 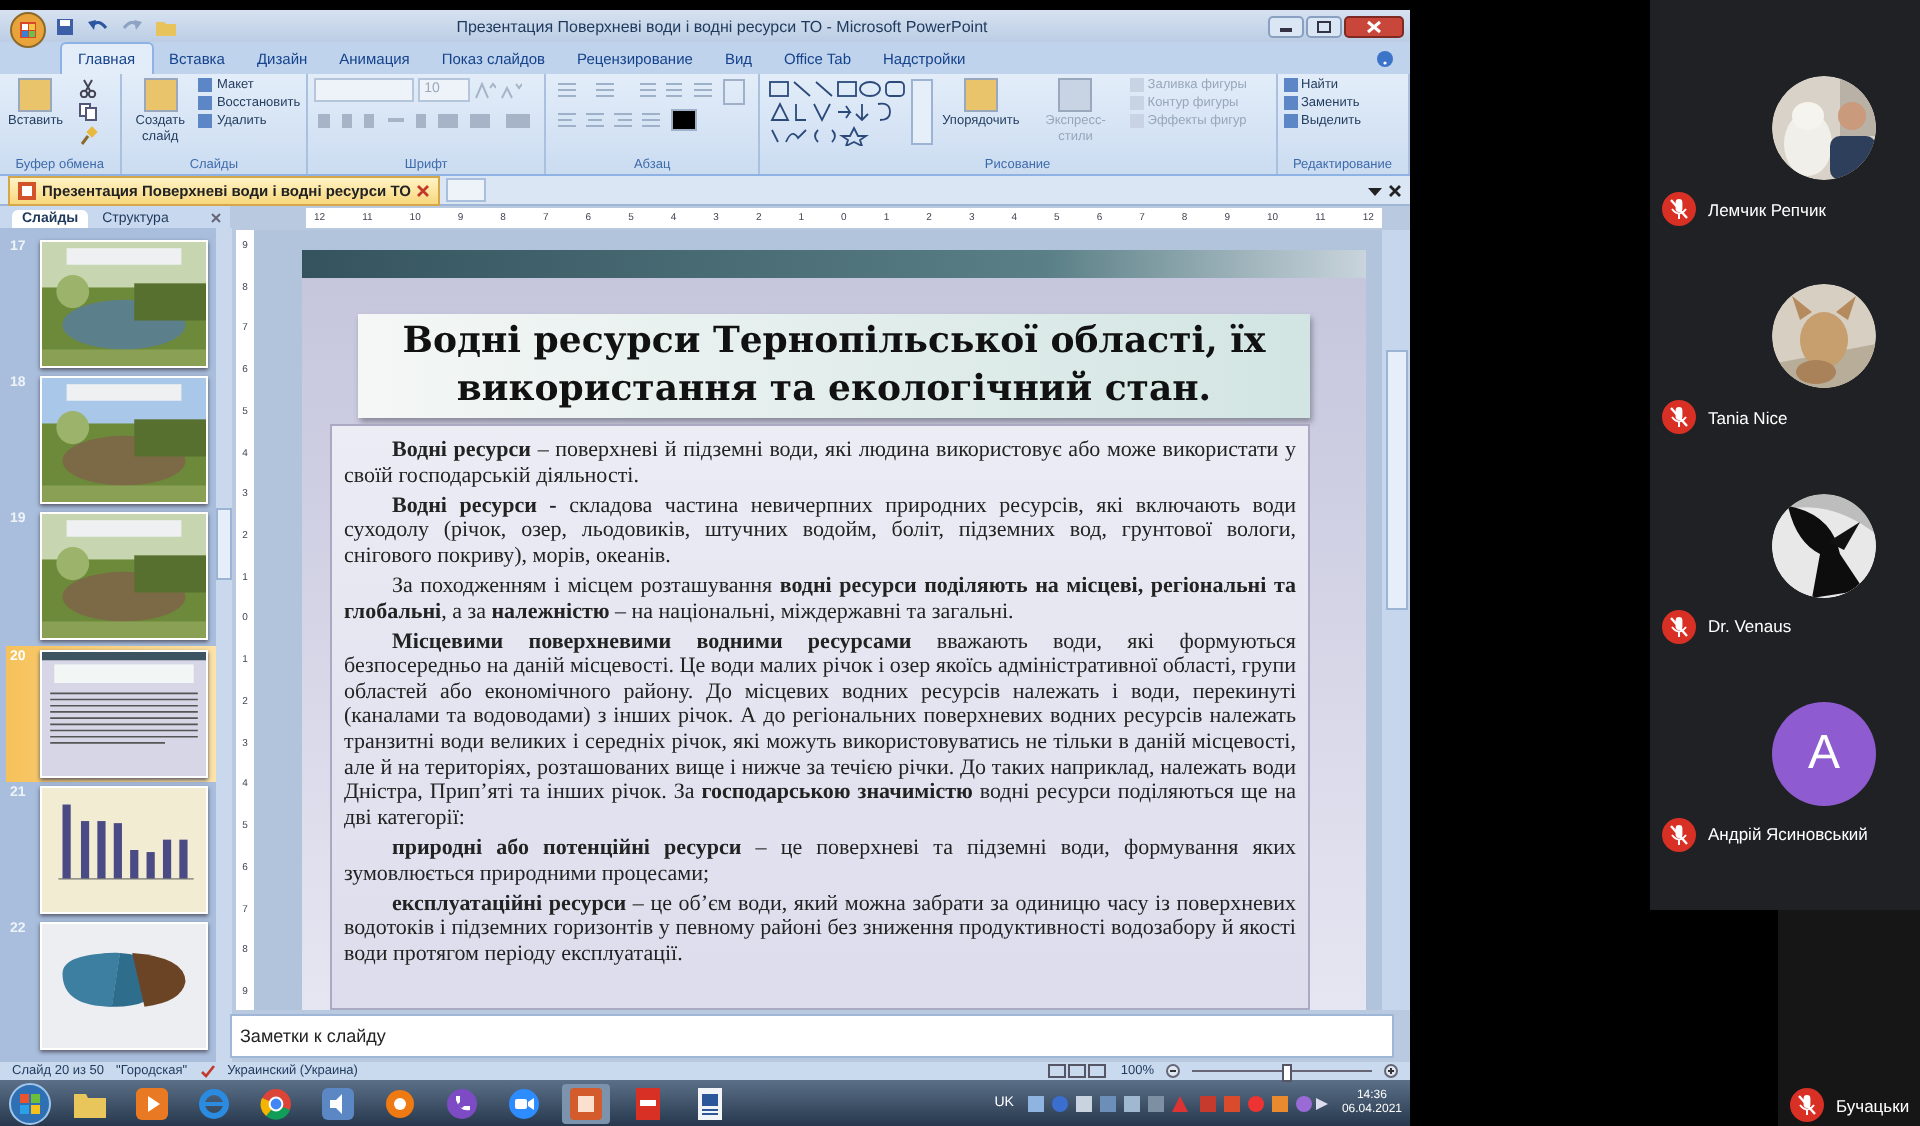 I want to click on slide-paragraph: природні або потенційні ресурси – це поверхневі та підземні води, формування яких зумовлюється природними процесами;, so click(x=820, y=861).